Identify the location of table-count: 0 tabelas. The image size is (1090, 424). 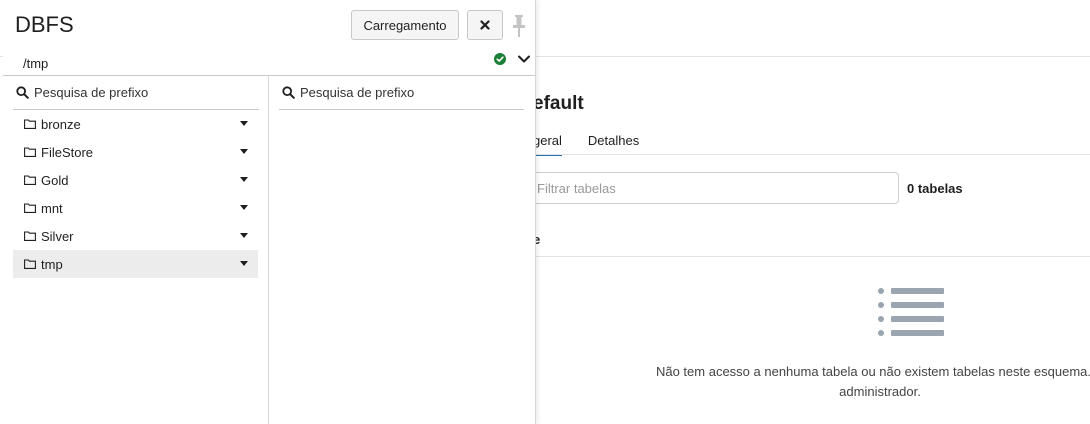
(935, 188).